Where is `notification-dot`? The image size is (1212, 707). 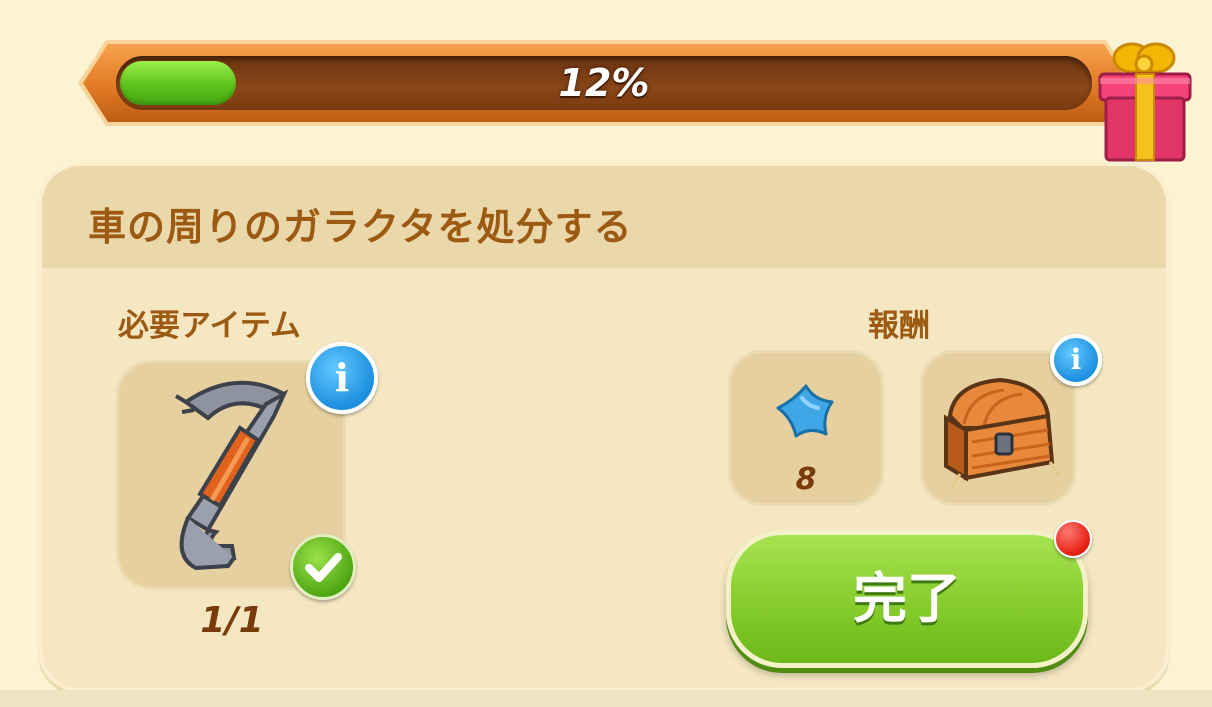
notification-dot is located at coordinates (1073, 539).